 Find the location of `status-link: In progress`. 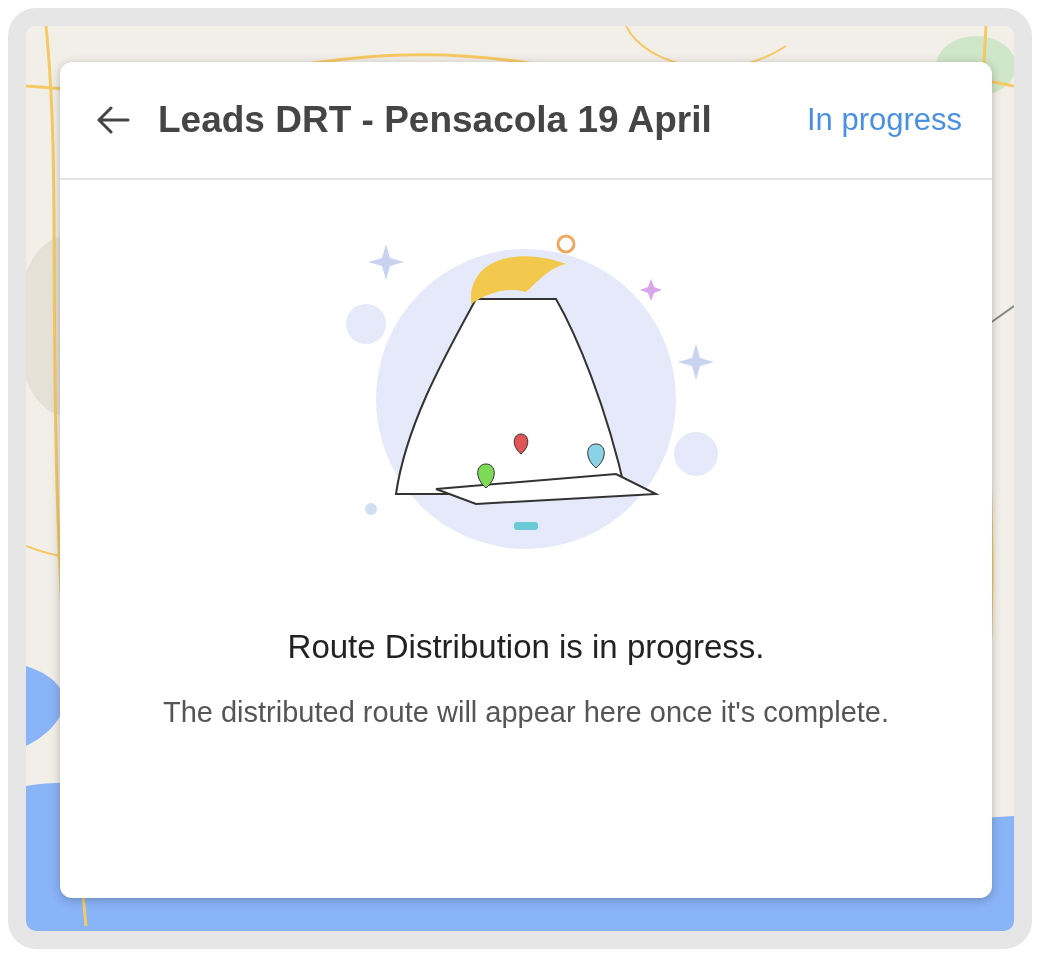

status-link: In progress is located at coordinates (884, 120).